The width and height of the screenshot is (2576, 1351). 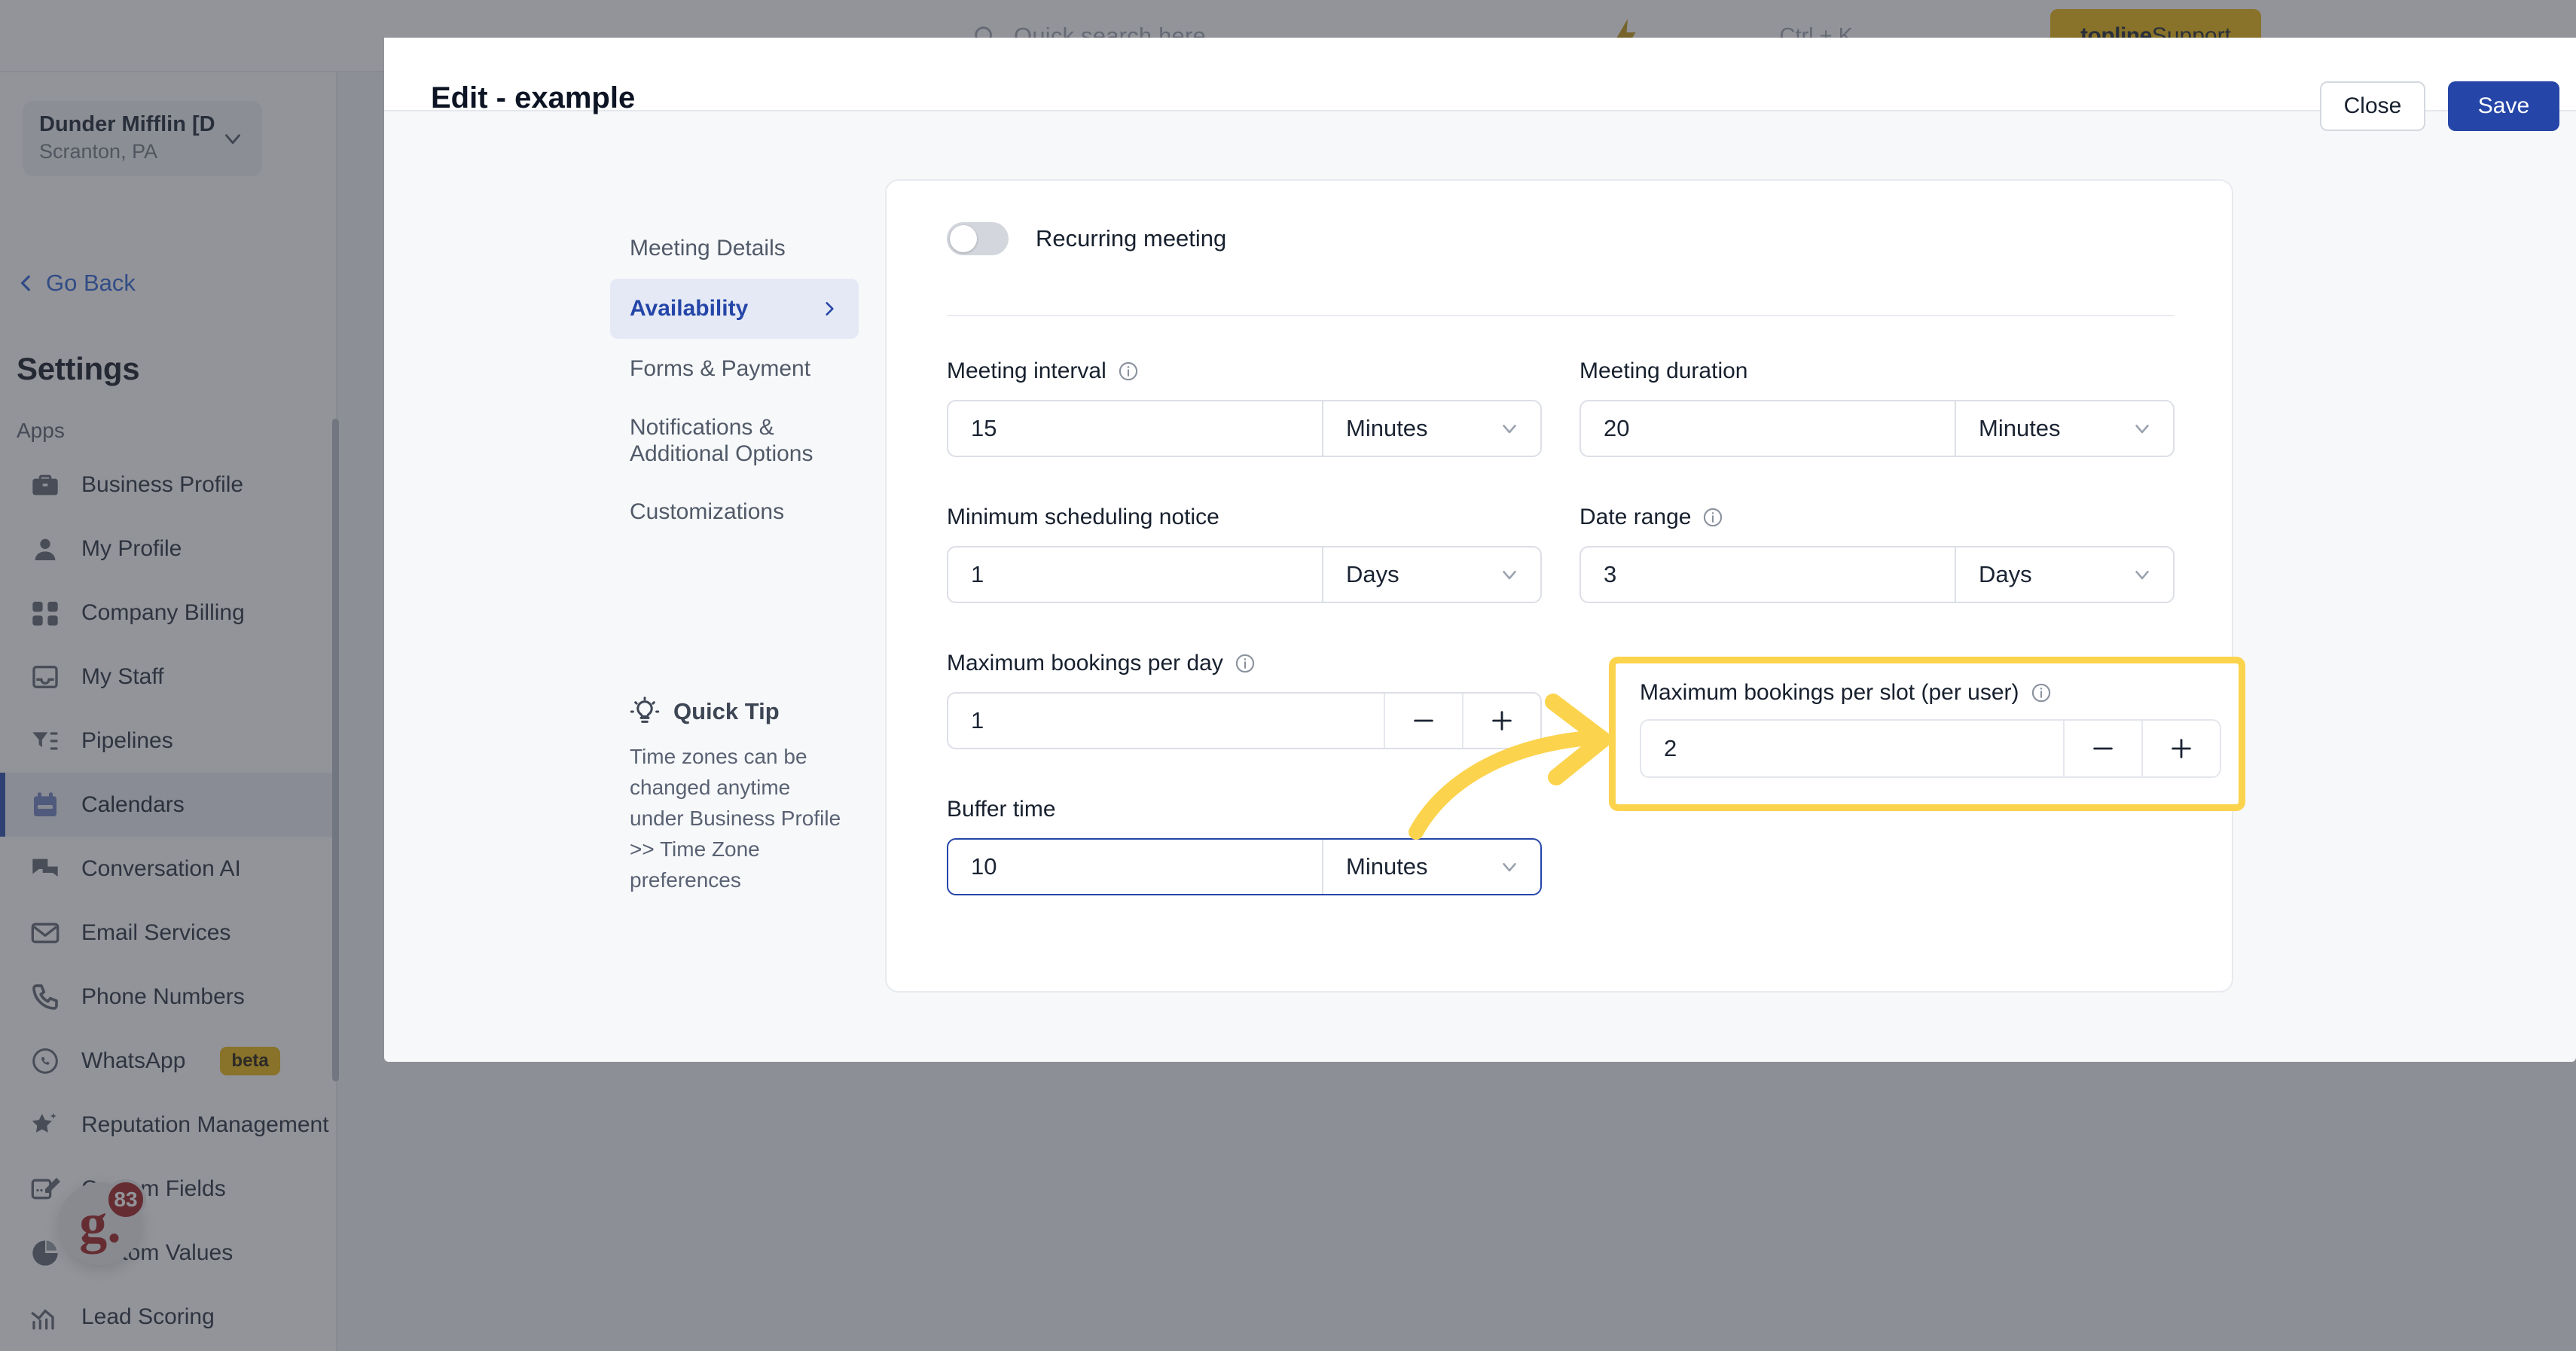 What do you see at coordinates (1768, 574) in the screenshot?
I see `date-range-value: 3` at bounding box center [1768, 574].